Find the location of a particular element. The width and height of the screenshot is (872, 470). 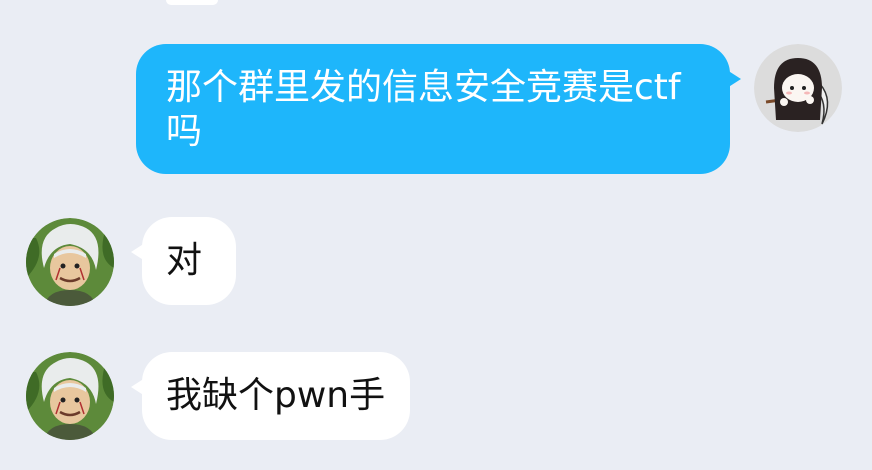

reaper-chibi-avatar-icon is located at coordinates (798, 88).